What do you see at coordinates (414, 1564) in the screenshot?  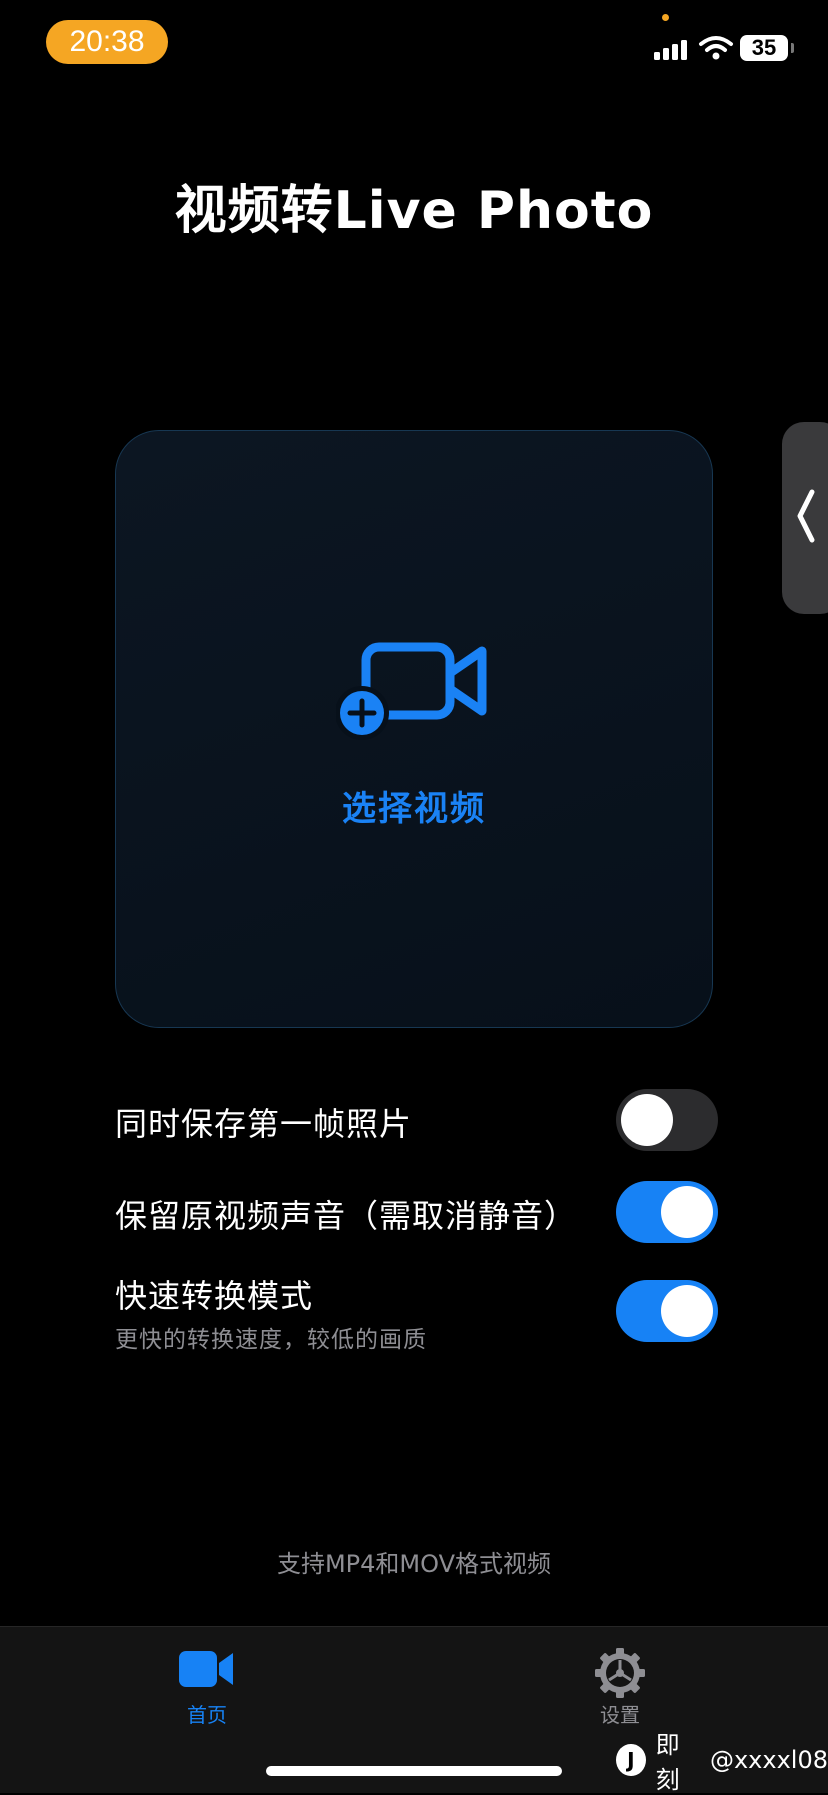 I see `supported-formats-note: 支持MP4和MOV格式视频` at bounding box center [414, 1564].